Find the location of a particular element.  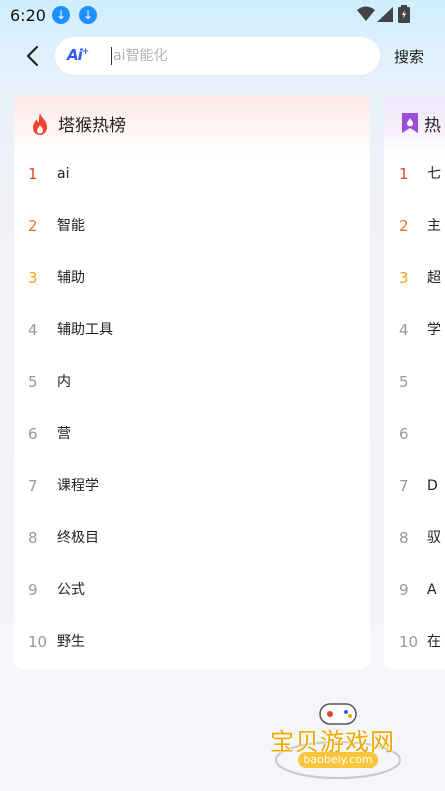

list-item: 6 is located at coordinates (414, 434).